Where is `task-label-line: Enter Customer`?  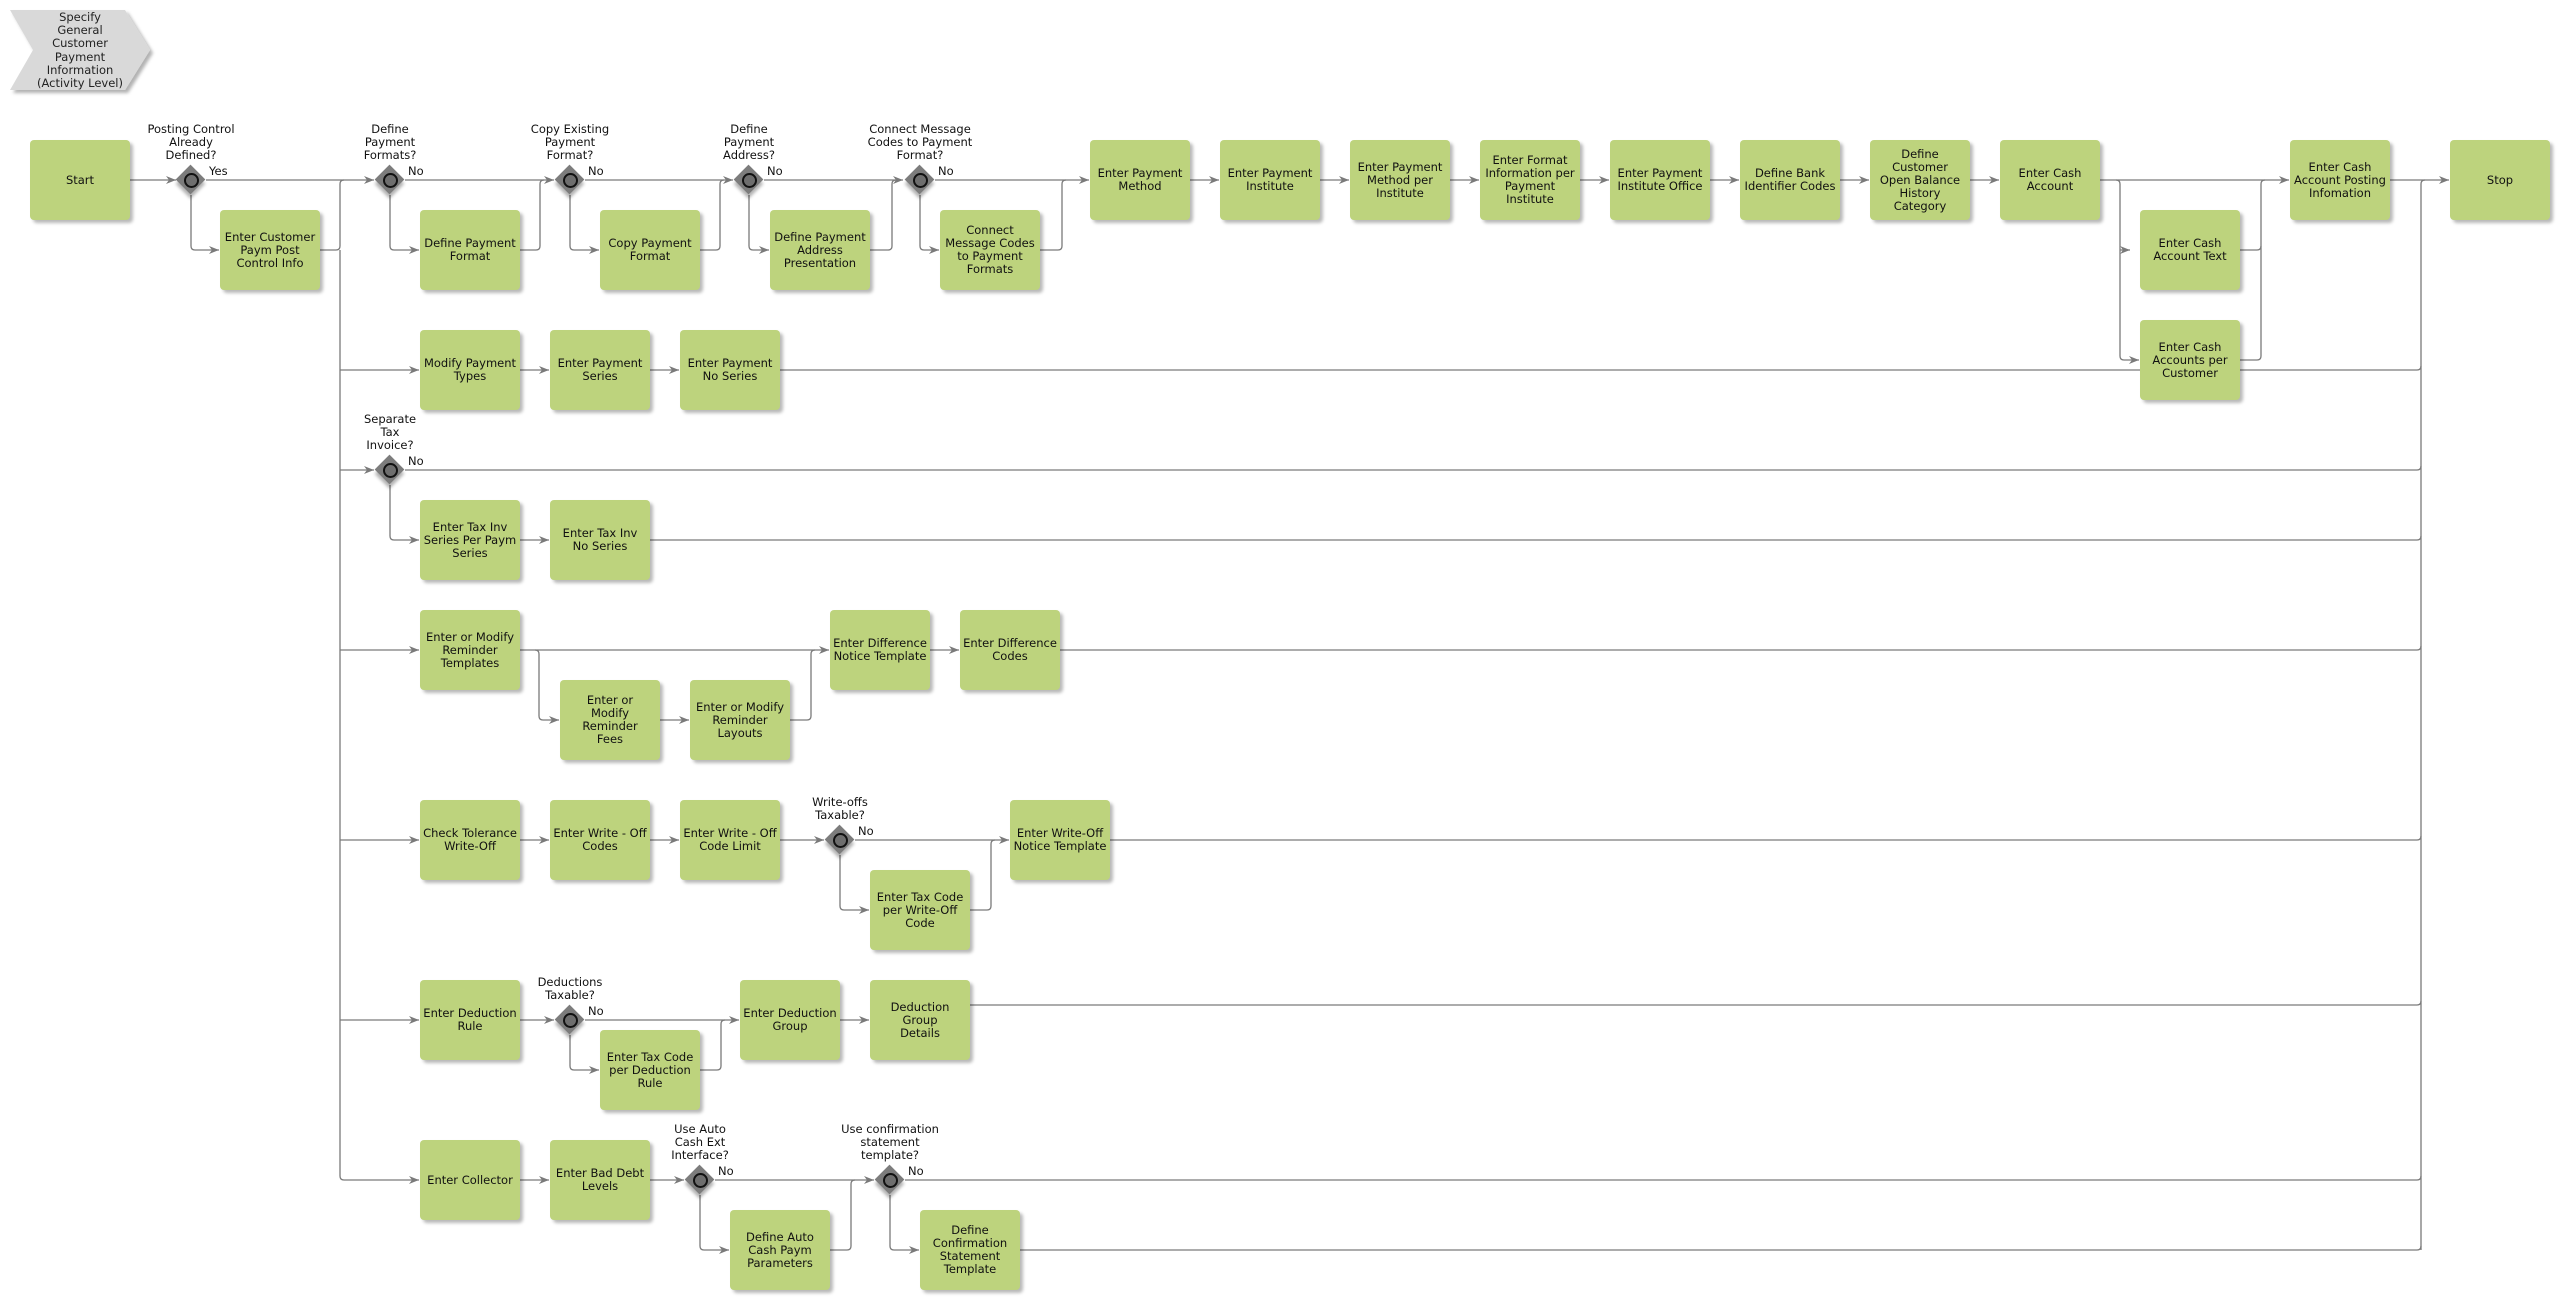 task-label-line: Enter Customer is located at coordinates (270, 236).